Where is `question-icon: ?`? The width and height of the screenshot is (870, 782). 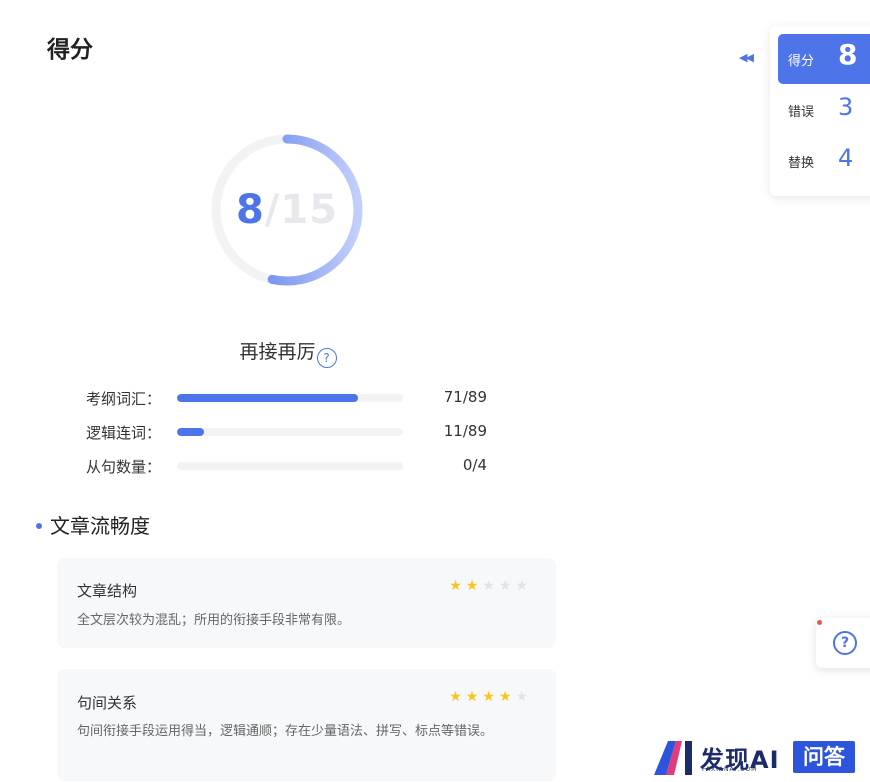
question-icon: ? is located at coordinates (845, 643).